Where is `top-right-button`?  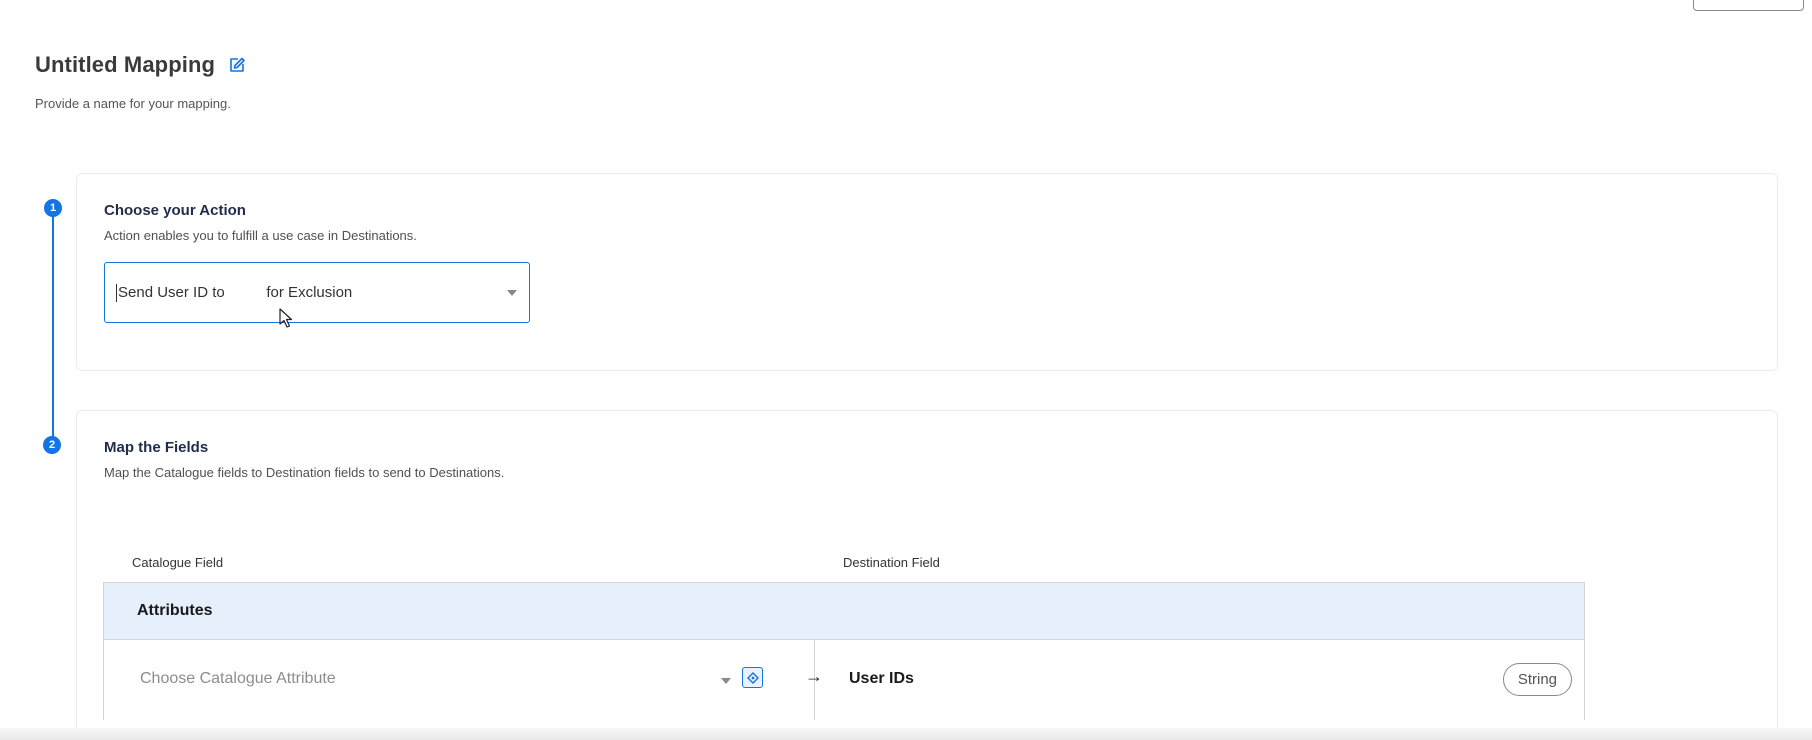
top-right-button is located at coordinates (1748, 5).